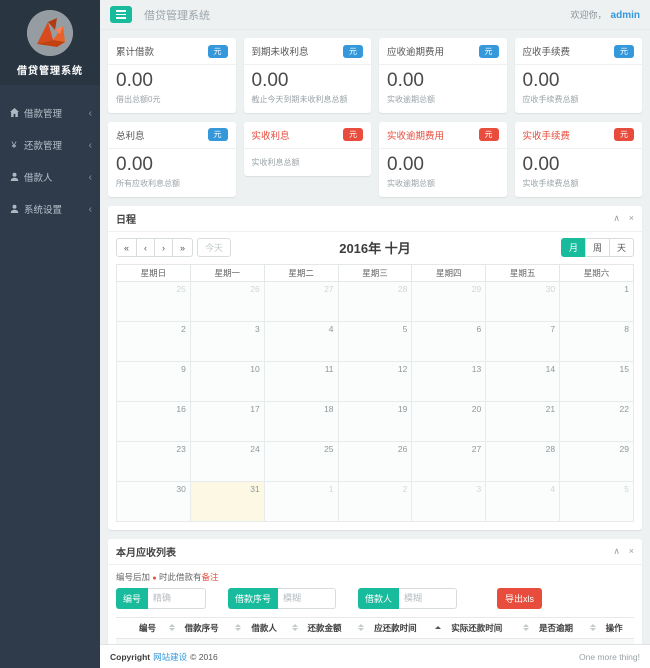 This screenshot has width=650, height=668. I want to click on calendar-view-day-button: 天, so click(621, 248).